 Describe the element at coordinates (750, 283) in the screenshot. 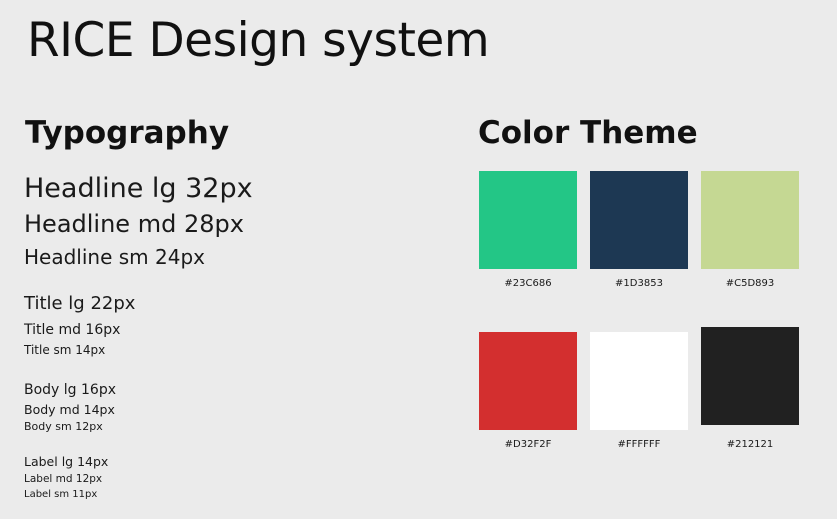

I see `color-hex-label: #C5D893` at that location.